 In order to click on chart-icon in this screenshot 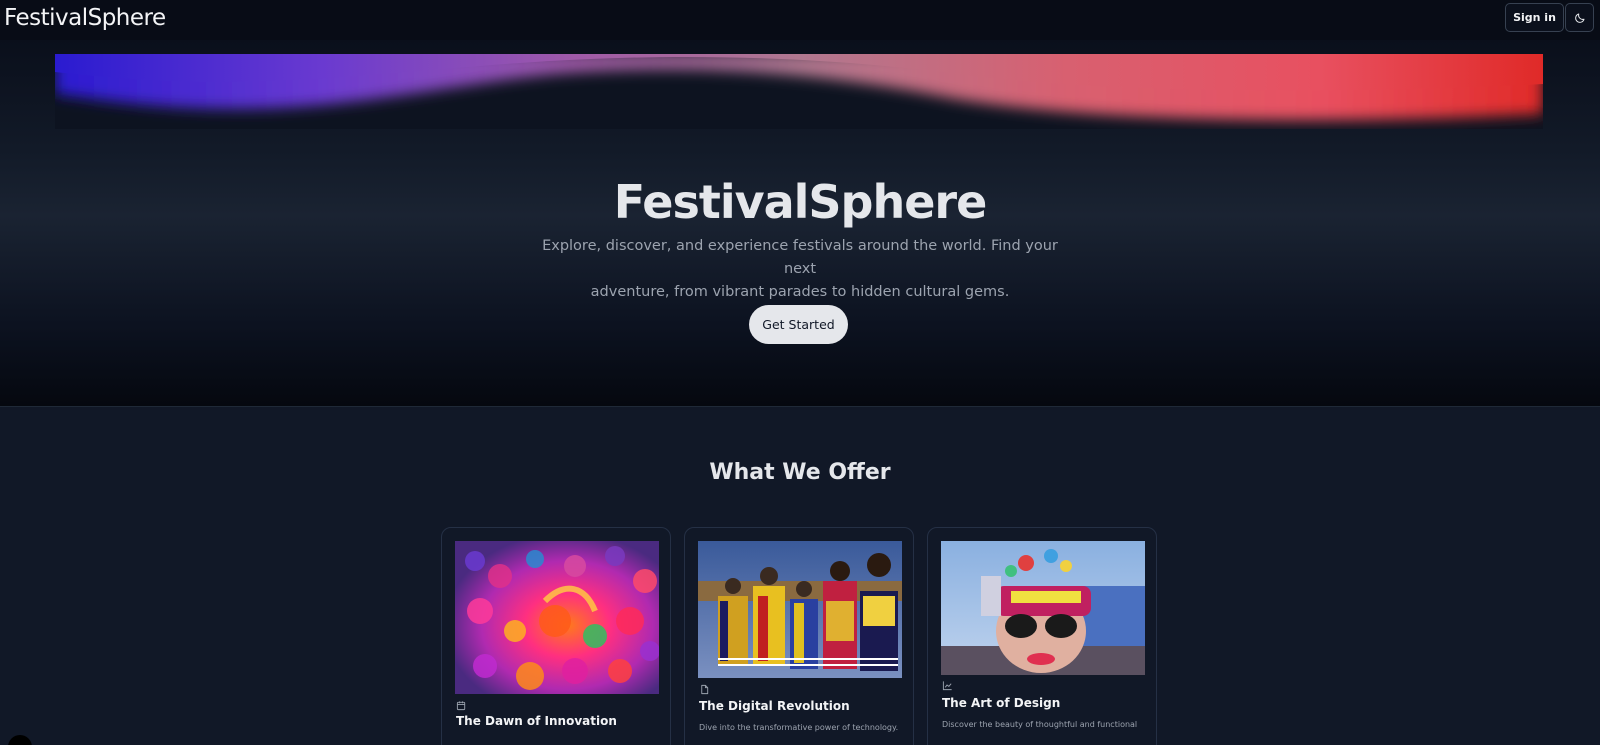, I will do `click(947, 685)`.